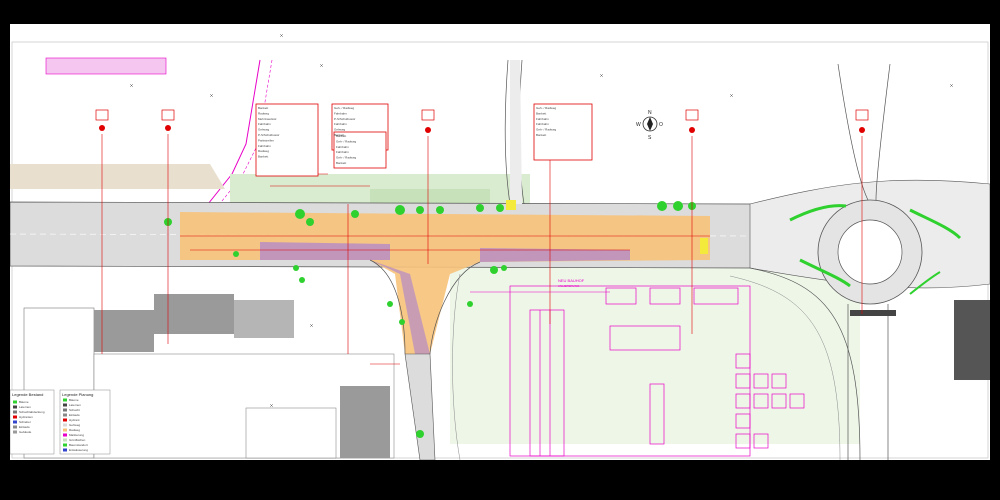 Image resolution: width=1000 pixels, height=500 pixels. What do you see at coordinates (117, 176) in the screenshot?
I see `sand-area` at bounding box center [117, 176].